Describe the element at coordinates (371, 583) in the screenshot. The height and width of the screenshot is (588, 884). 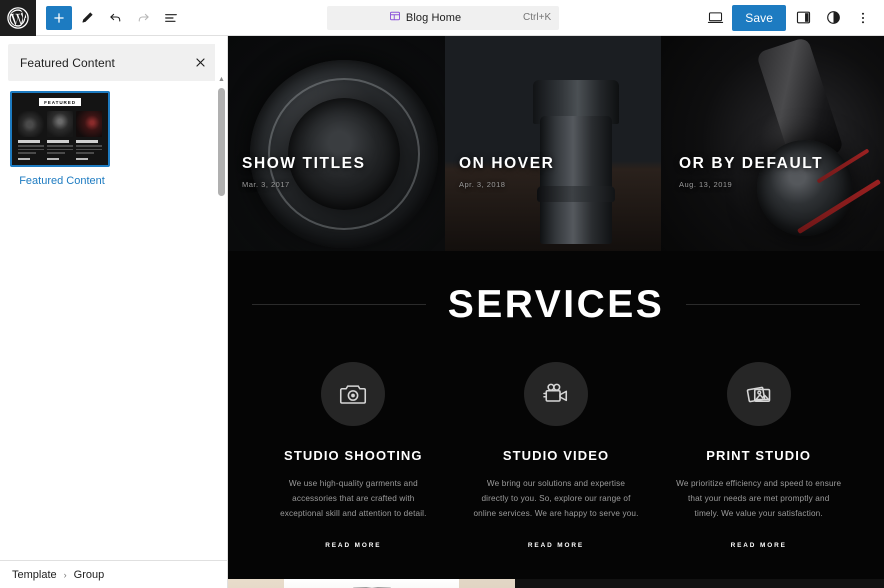
I see `interior-photo` at that location.